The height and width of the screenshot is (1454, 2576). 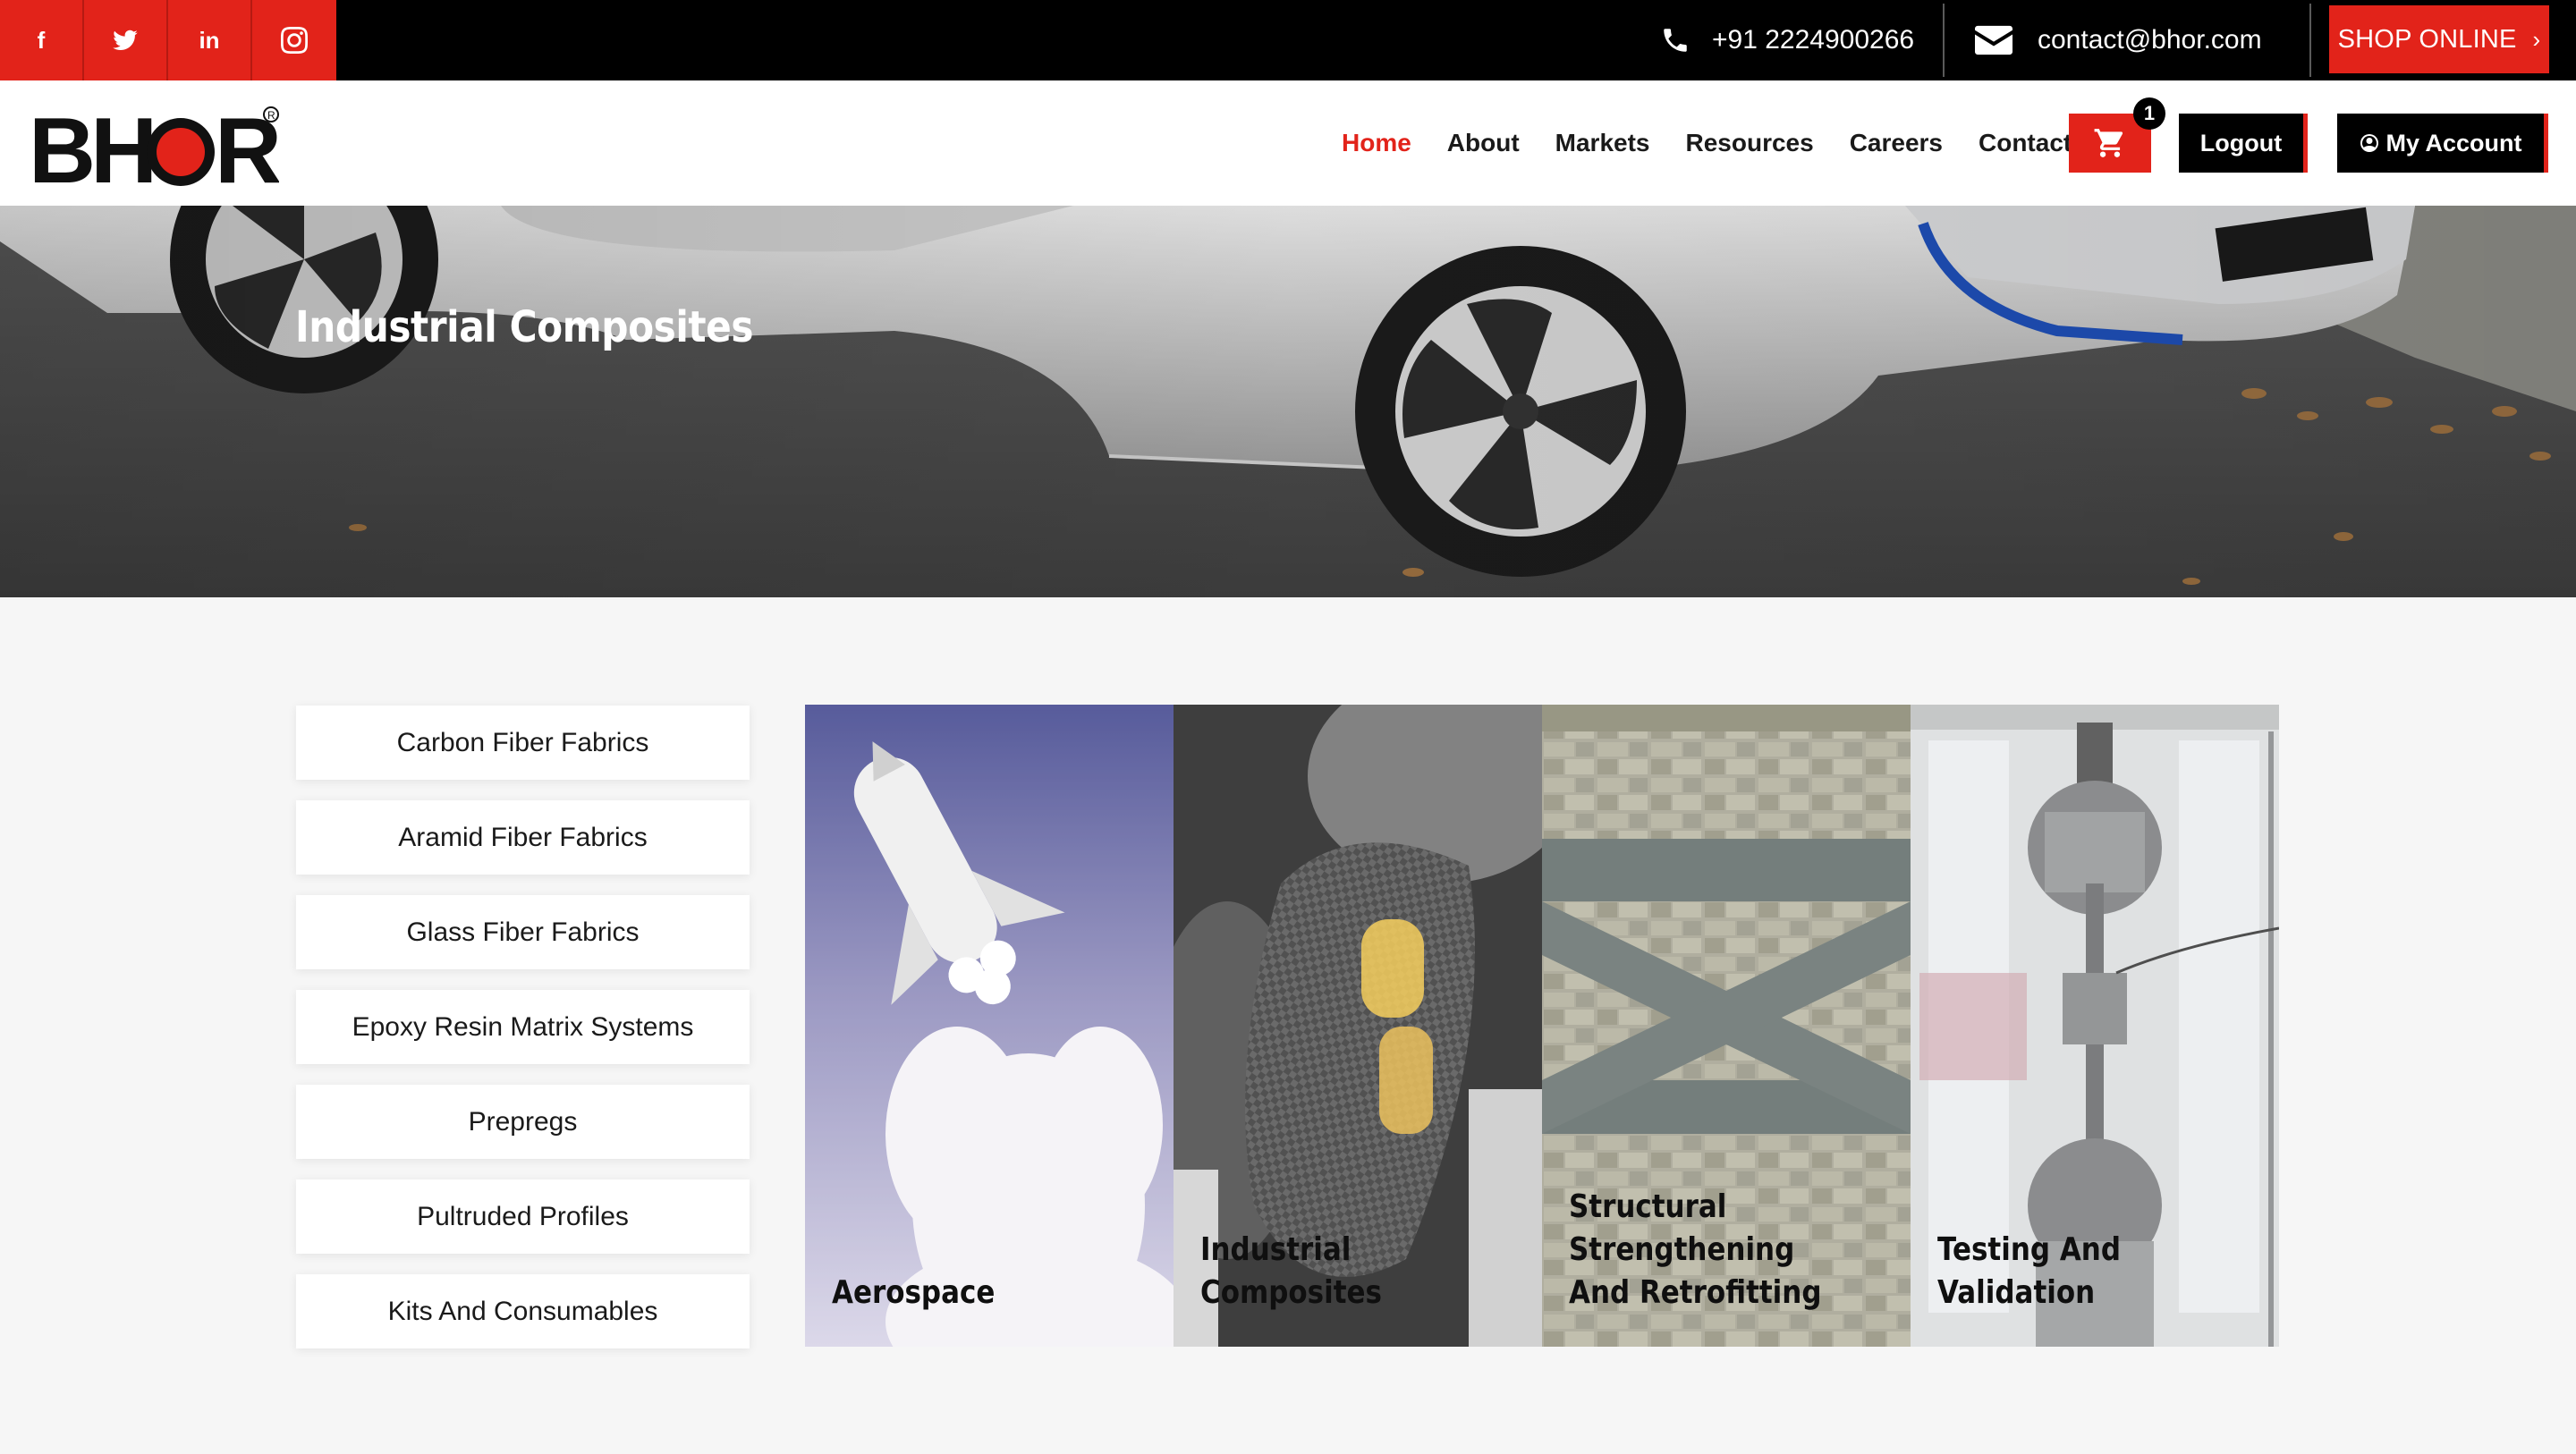 What do you see at coordinates (523, 743) in the screenshot?
I see `sidebar-item-carbon-fiber-fabrics: Carbon Fiber Fabrics` at bounding box center [523, 743].